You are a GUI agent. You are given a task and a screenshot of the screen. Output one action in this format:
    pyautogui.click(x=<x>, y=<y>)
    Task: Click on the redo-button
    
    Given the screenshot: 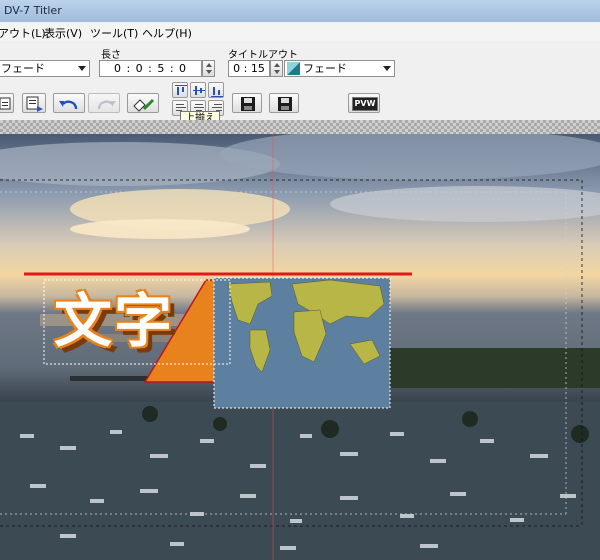 What is the action you would take?
    pyautogui.click(x=104, y=103)
    